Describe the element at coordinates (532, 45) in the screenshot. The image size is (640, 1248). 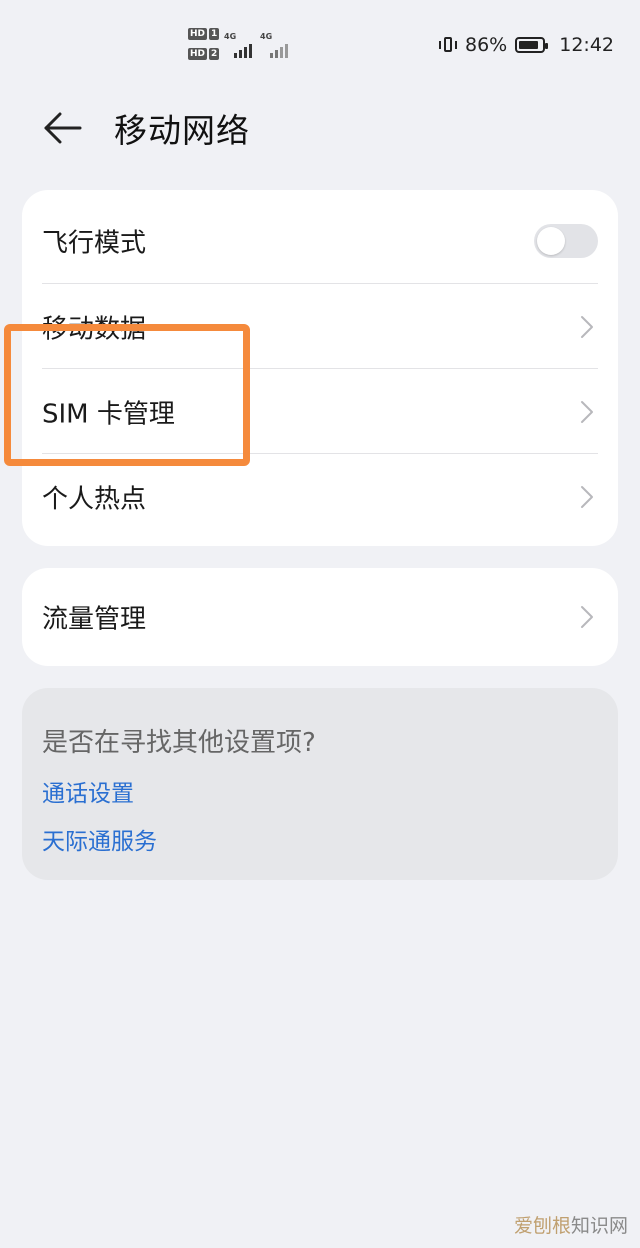
I see `battery-icon` at that location.